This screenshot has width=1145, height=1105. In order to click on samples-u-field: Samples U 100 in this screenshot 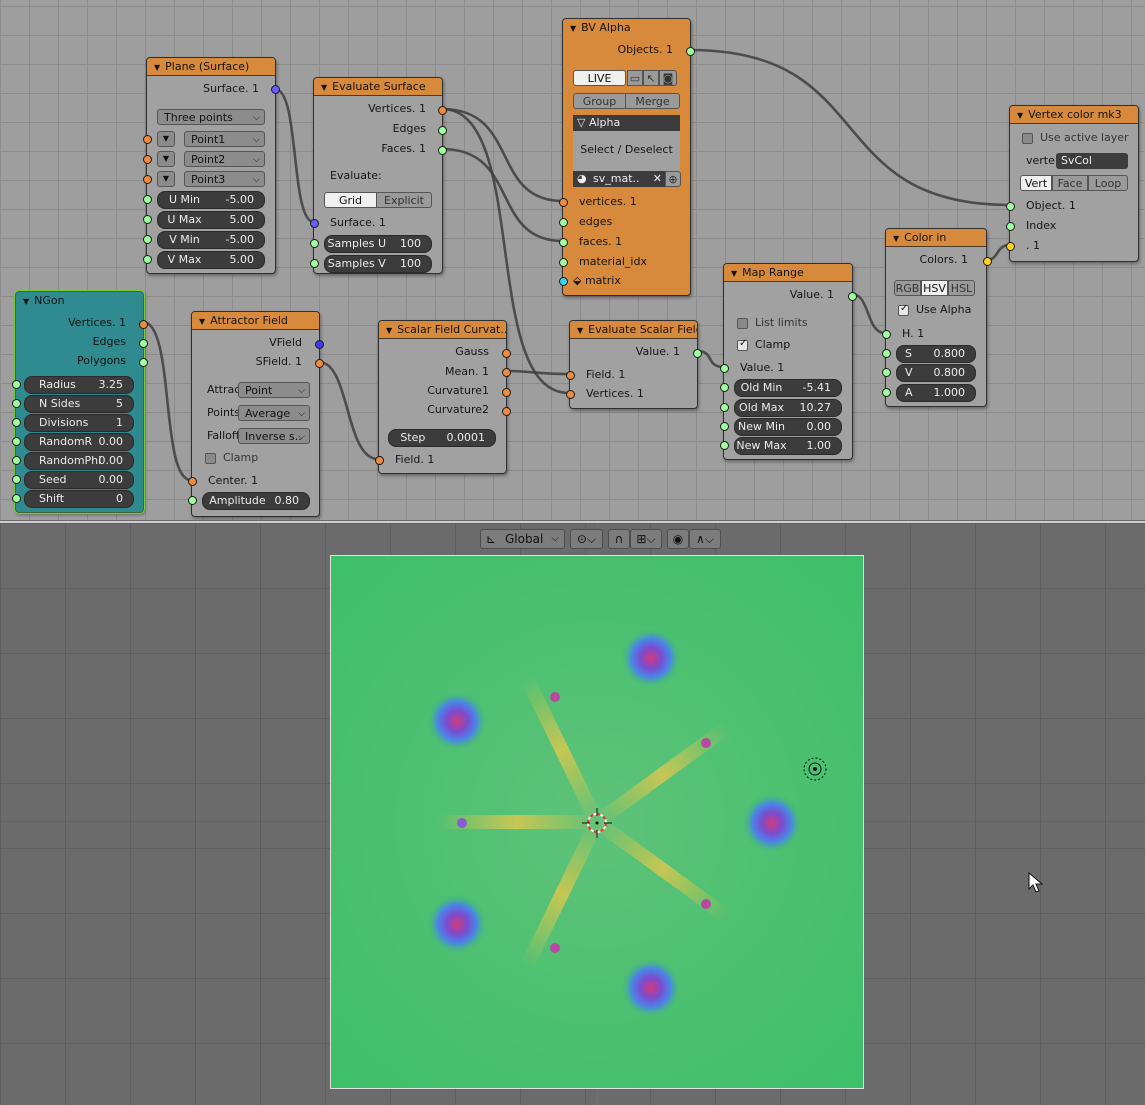, I will do `click(378, 244)`.